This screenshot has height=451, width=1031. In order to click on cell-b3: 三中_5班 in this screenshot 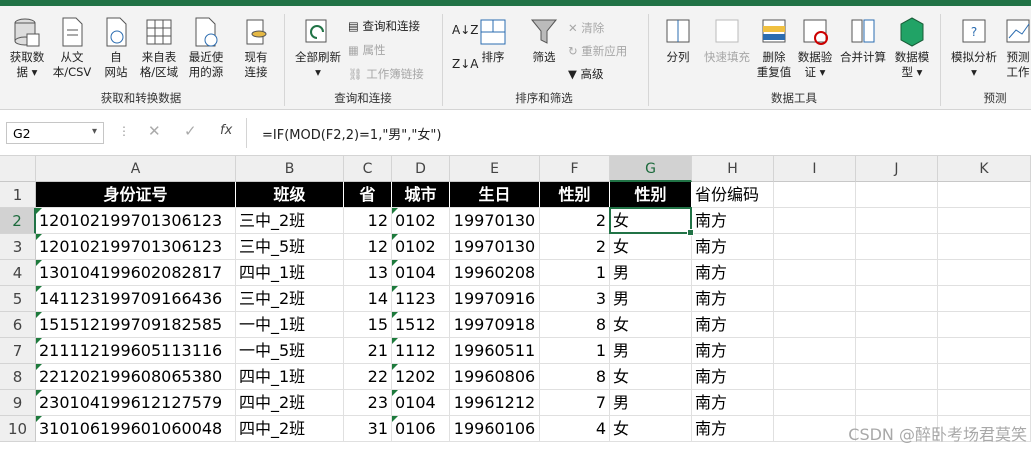, I will do `click(290, 247)`.